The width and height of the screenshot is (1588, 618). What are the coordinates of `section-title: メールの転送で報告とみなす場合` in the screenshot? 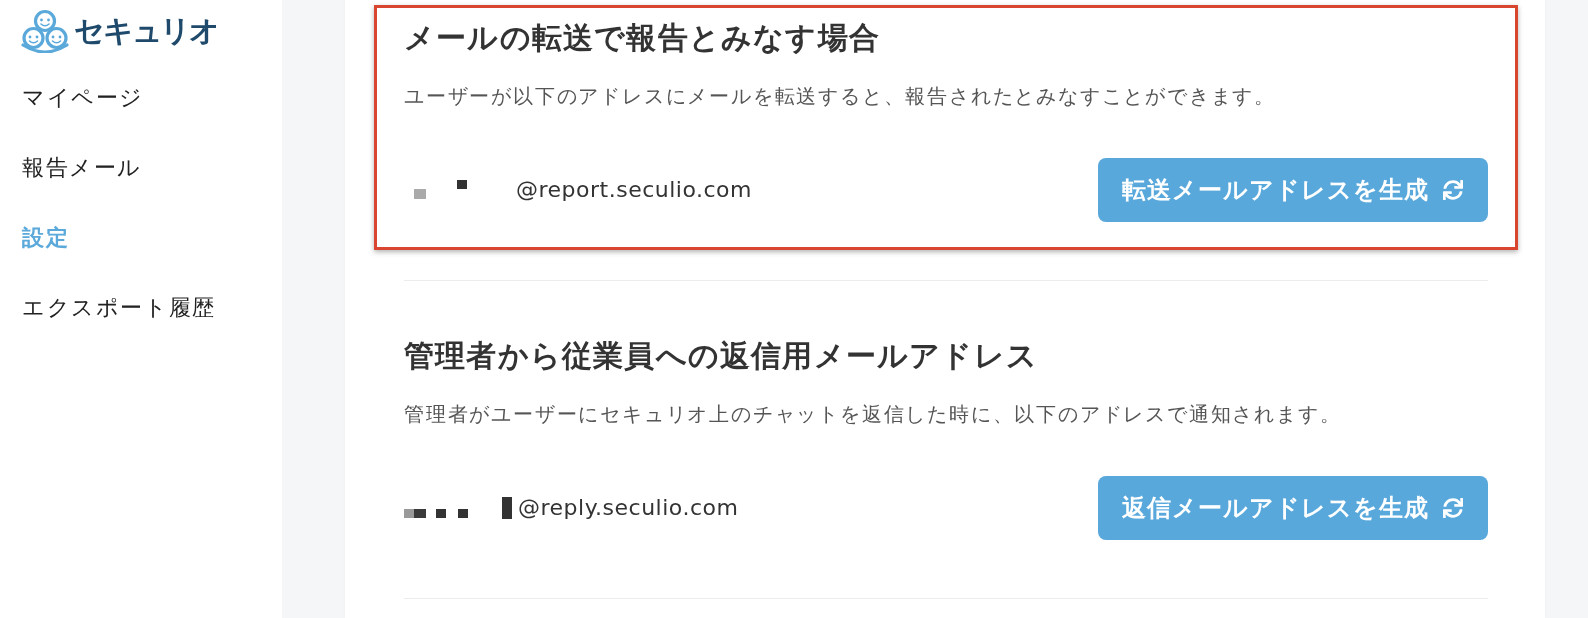 It's located at (642, 38).